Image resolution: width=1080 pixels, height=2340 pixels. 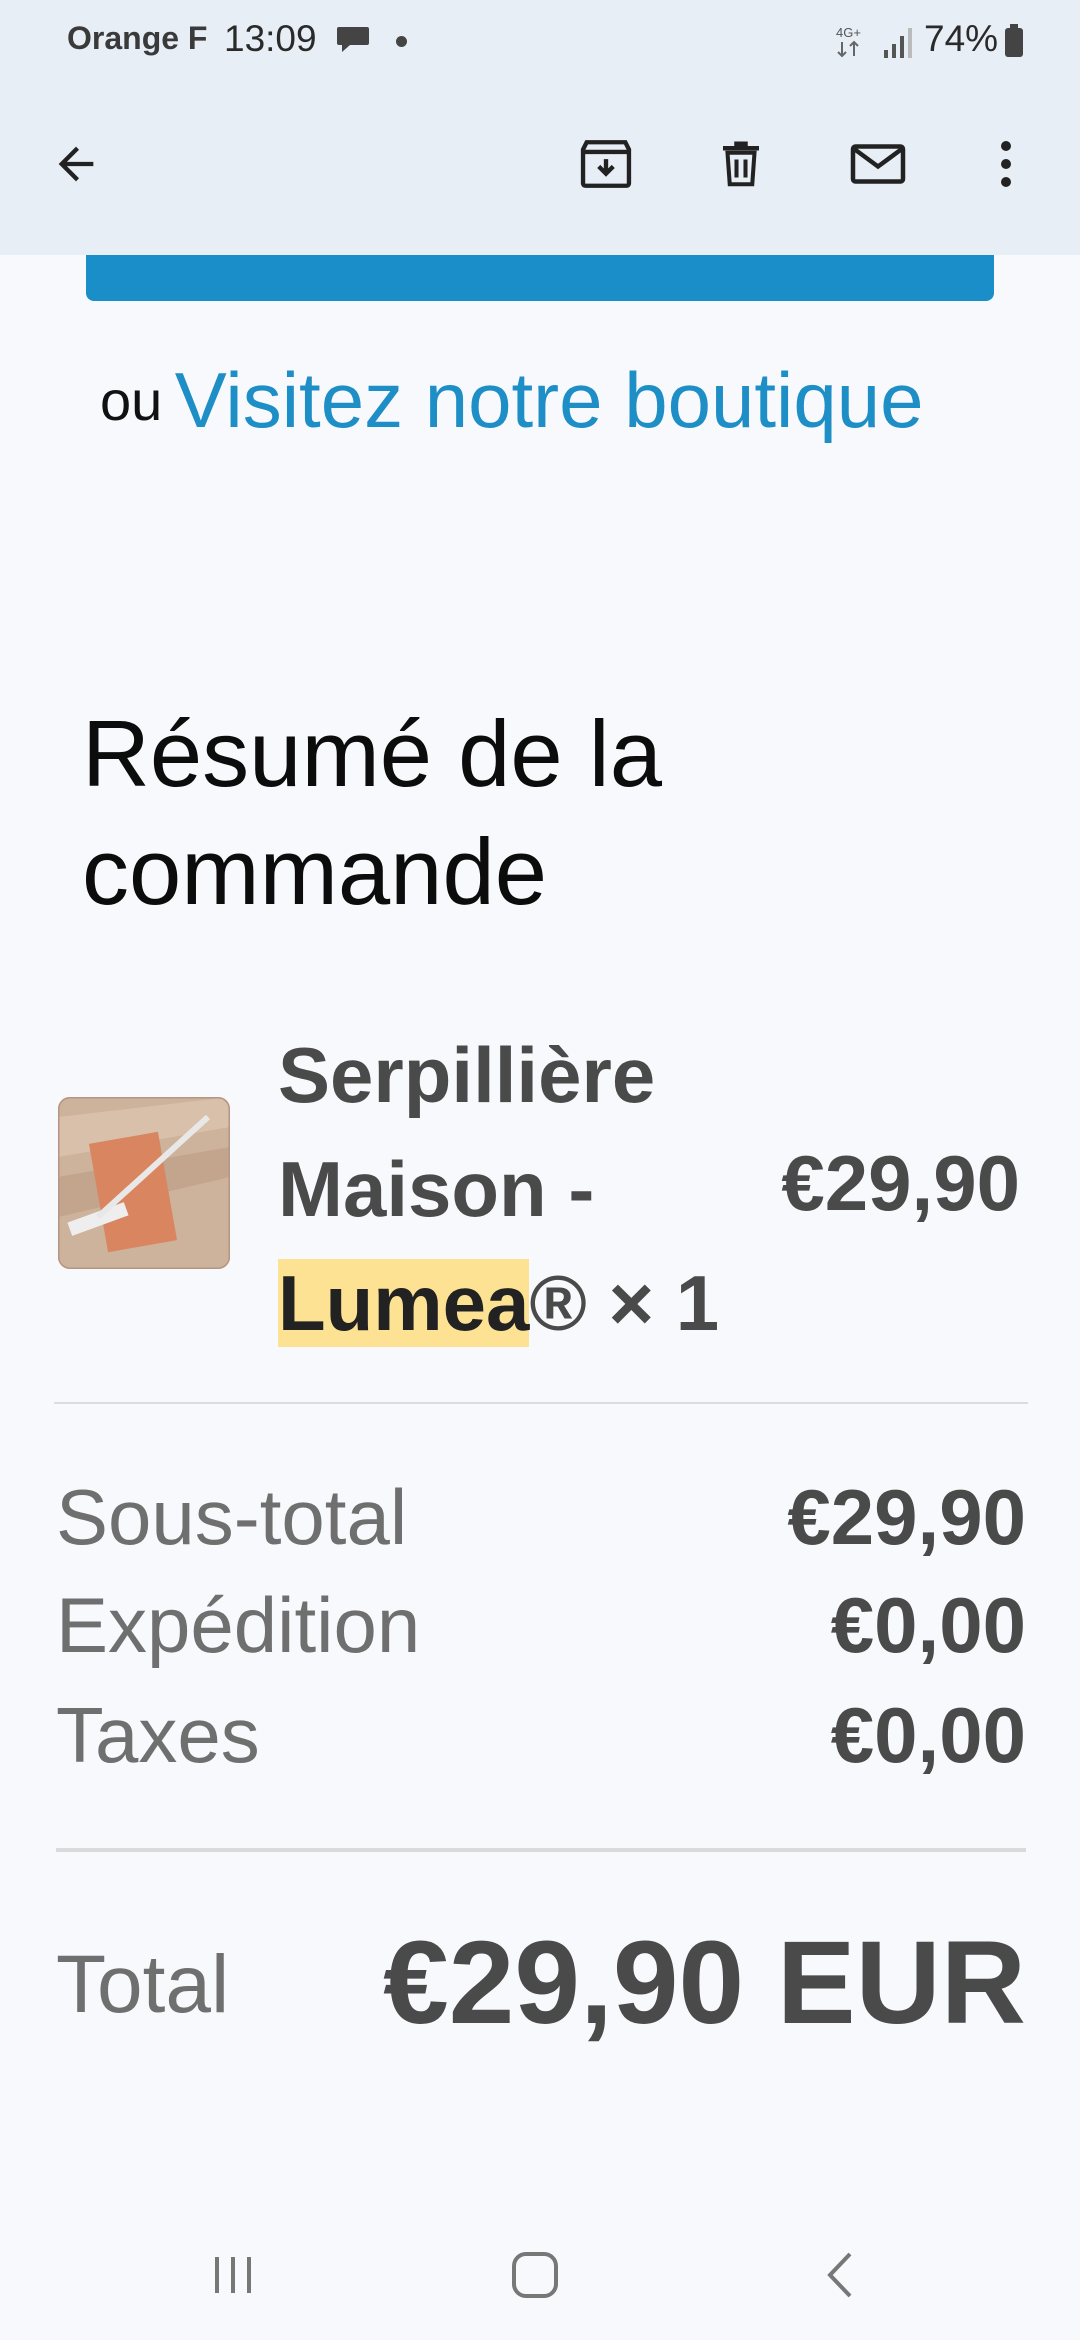 What do you see at coordinates (741, 164) in the screenshot?
I see `trash-icon` at bounding box center [741, 164].